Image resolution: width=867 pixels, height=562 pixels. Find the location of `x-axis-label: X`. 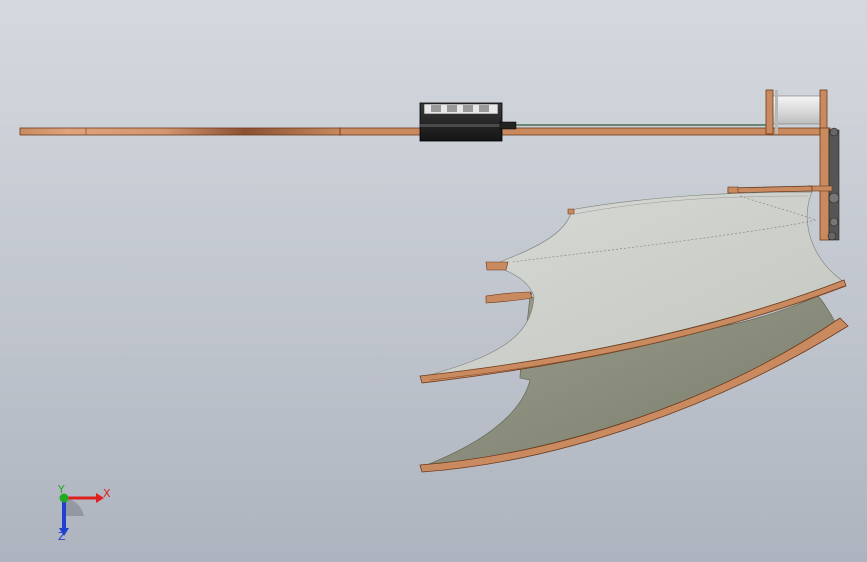

x-axis-label: X is located at coordinates (107, 493).